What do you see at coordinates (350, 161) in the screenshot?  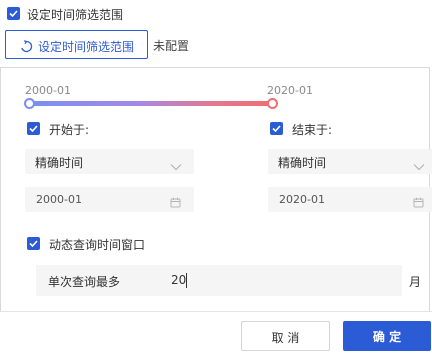 I see `end-mode-select: 精确时间` at bounding box center [350, 161].